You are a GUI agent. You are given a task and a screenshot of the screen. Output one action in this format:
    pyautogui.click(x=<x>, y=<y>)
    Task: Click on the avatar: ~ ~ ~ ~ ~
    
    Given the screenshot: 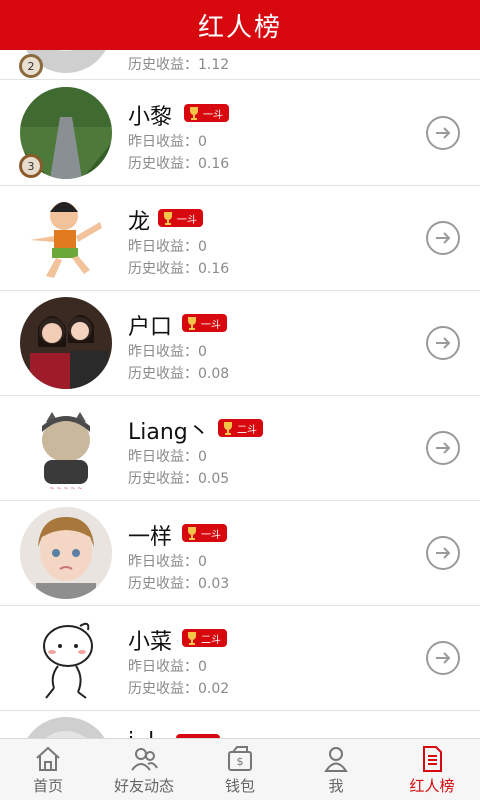 What is the action you would take?
    pyautogui.click(x=66, y=448)
    